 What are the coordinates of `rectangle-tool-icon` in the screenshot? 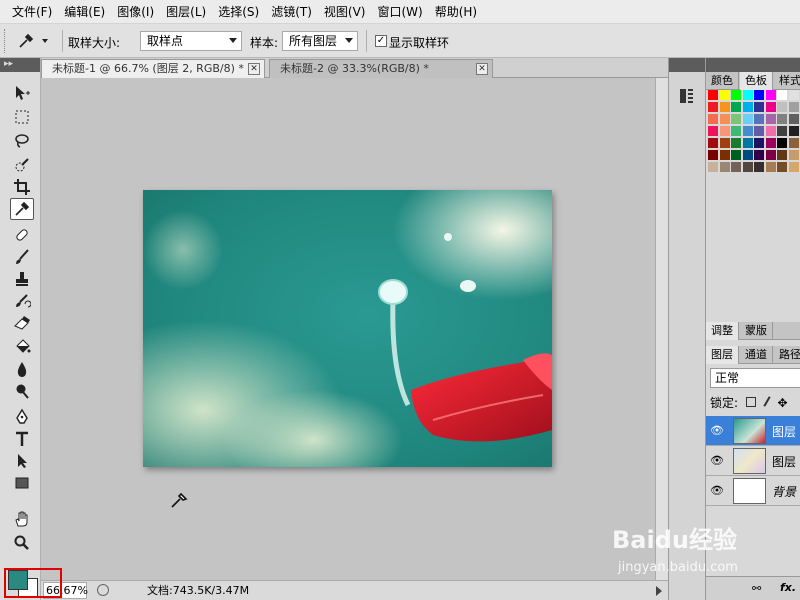 It's located at (22, 483).